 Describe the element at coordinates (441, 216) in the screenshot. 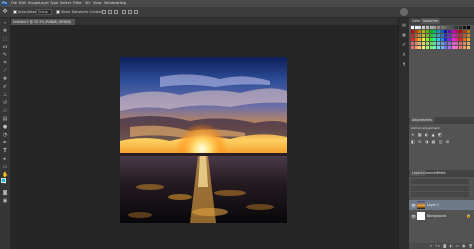

I see `layer-row: 👁 Background 🔒` at that location.